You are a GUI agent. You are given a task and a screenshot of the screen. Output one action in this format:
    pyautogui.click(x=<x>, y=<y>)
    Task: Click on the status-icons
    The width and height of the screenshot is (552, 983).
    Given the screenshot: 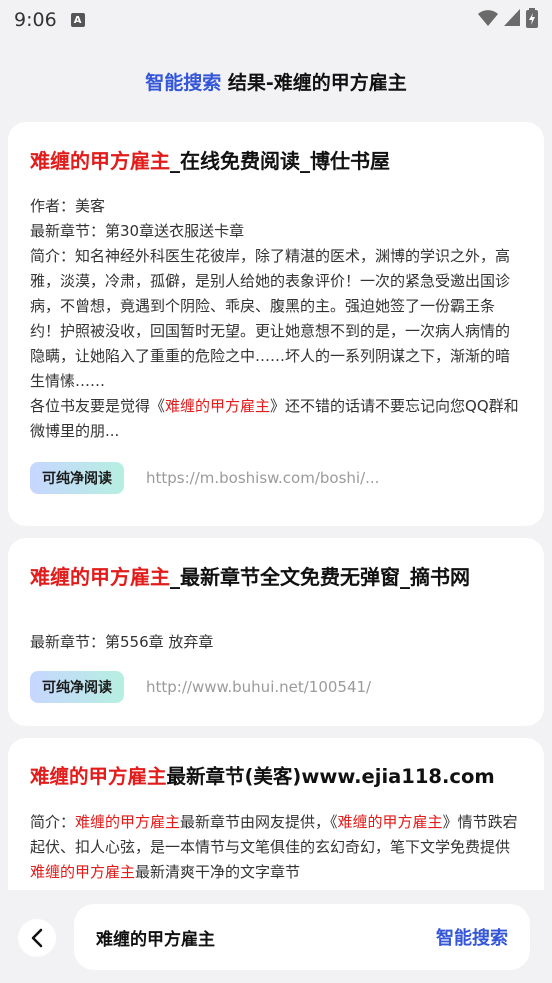 What is the action you would take?
    pyautogui.click(x=508, y=18)
    